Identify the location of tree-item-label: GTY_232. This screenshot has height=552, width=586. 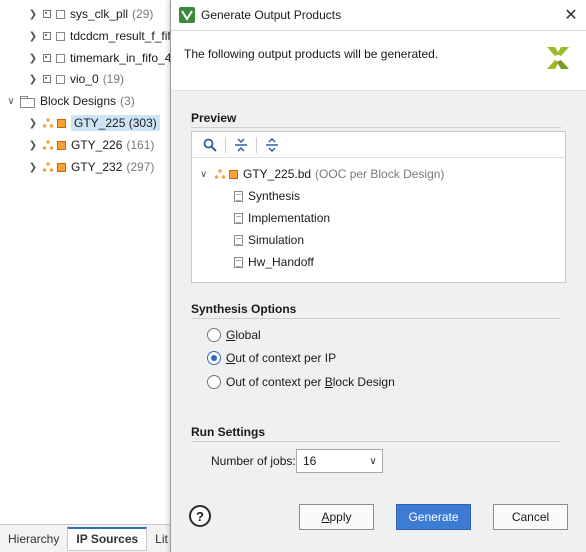
(97, 167).